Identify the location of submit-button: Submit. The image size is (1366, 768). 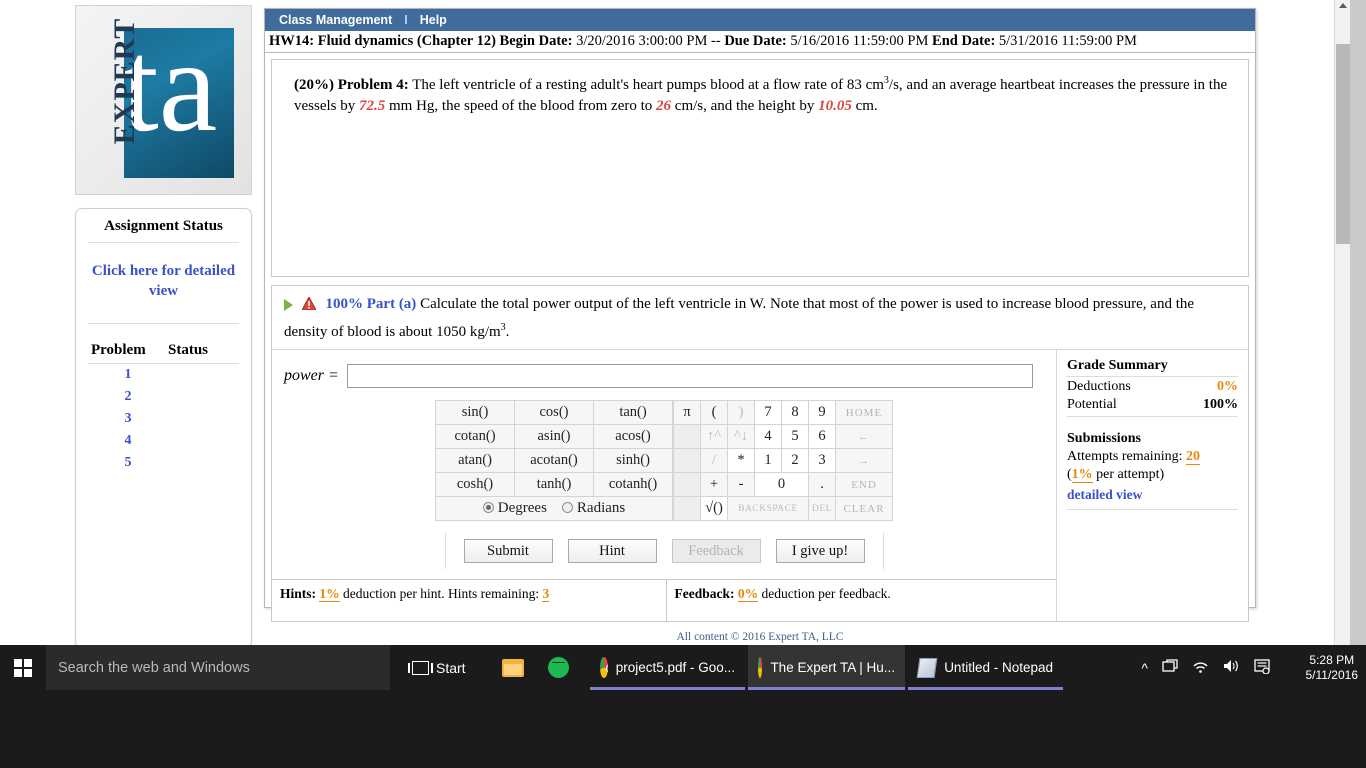
(508, 551).